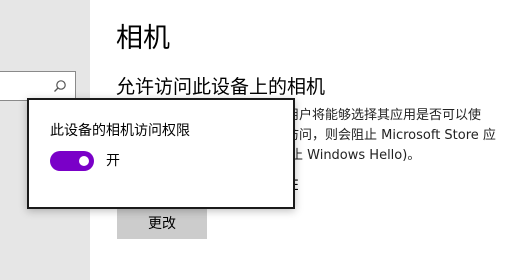  I want to click on camera-access-toggle, so click(72, 161).